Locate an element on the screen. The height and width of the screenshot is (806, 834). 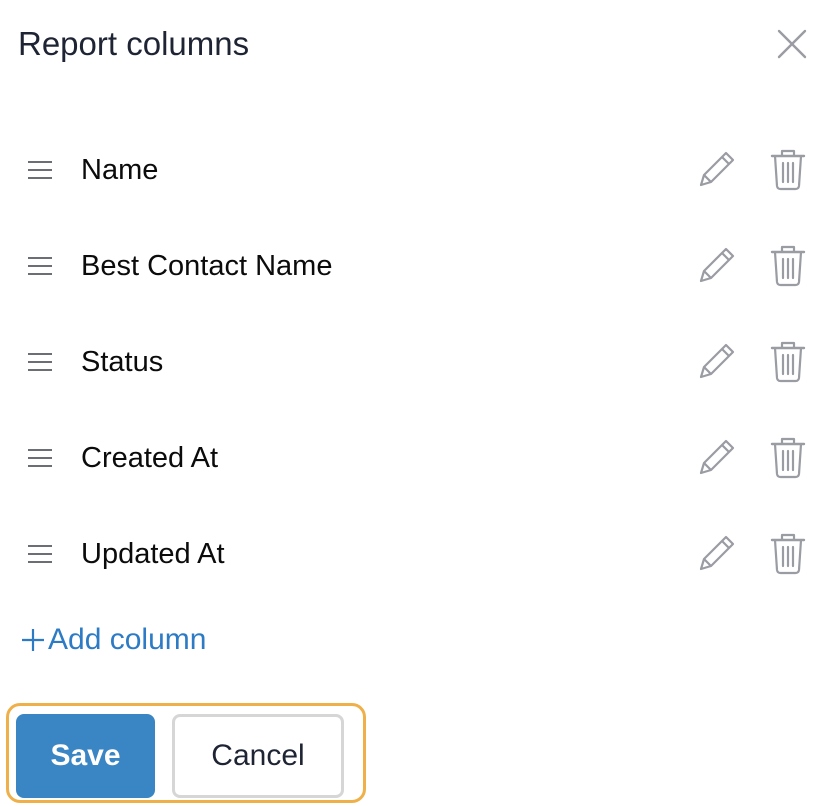
column-label: Updated At is located at coordinates (153, 554).